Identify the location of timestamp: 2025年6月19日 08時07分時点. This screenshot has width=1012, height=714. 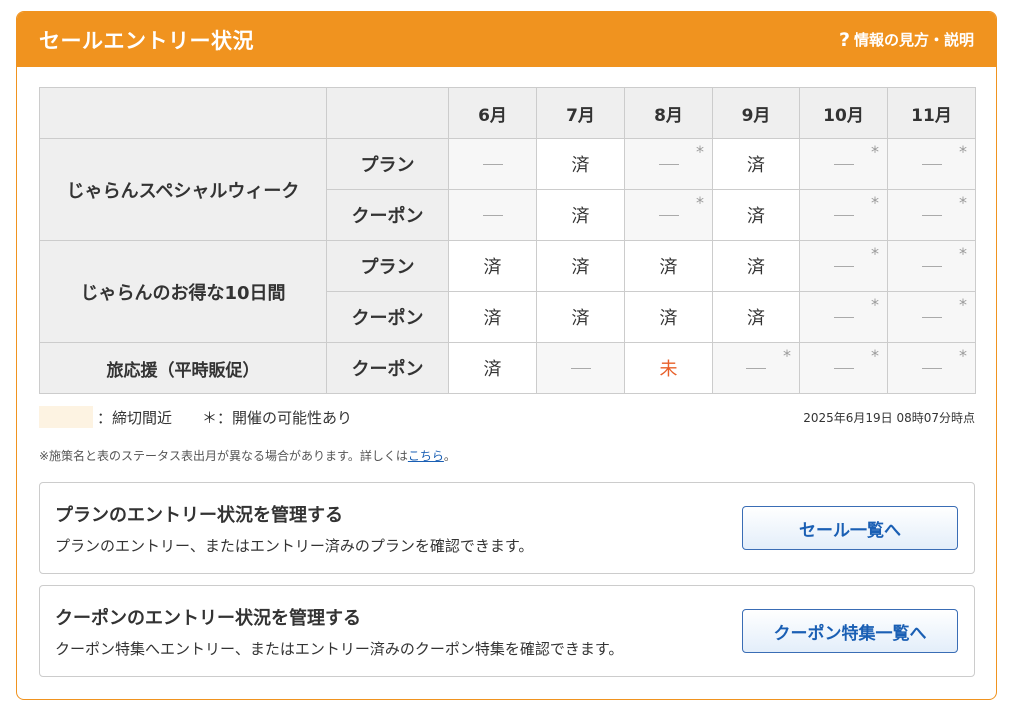
(889, 417).